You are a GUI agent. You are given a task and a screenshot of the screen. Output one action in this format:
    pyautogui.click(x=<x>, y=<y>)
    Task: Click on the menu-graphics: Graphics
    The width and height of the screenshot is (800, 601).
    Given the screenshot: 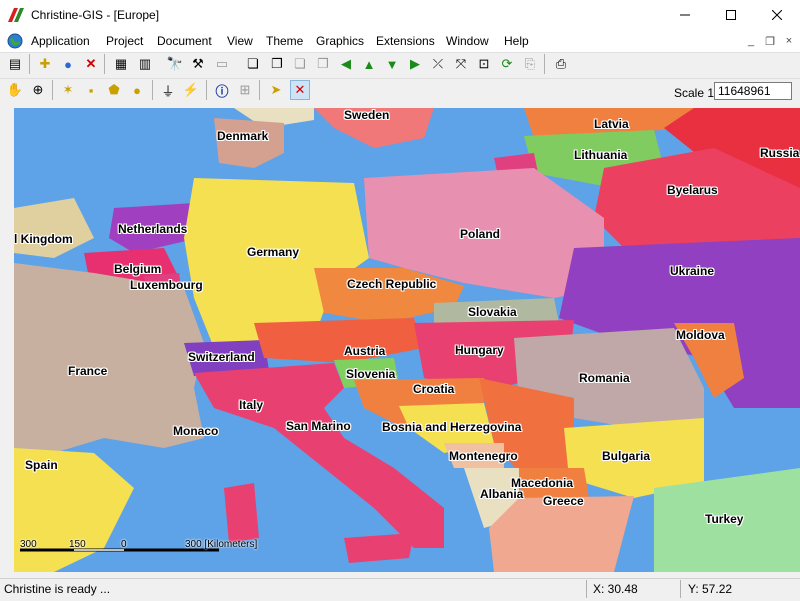 What is the action you would take?
    pyautogui.click(x=340, y=41)
    